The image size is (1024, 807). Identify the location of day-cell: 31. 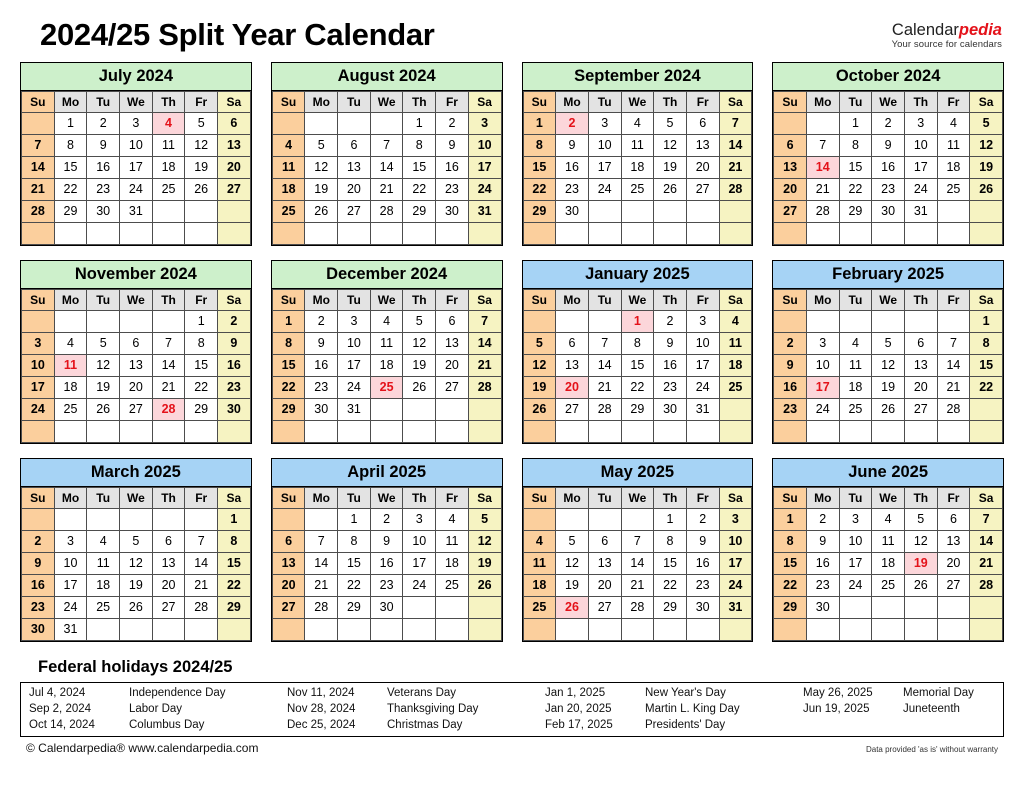
(354, 409).